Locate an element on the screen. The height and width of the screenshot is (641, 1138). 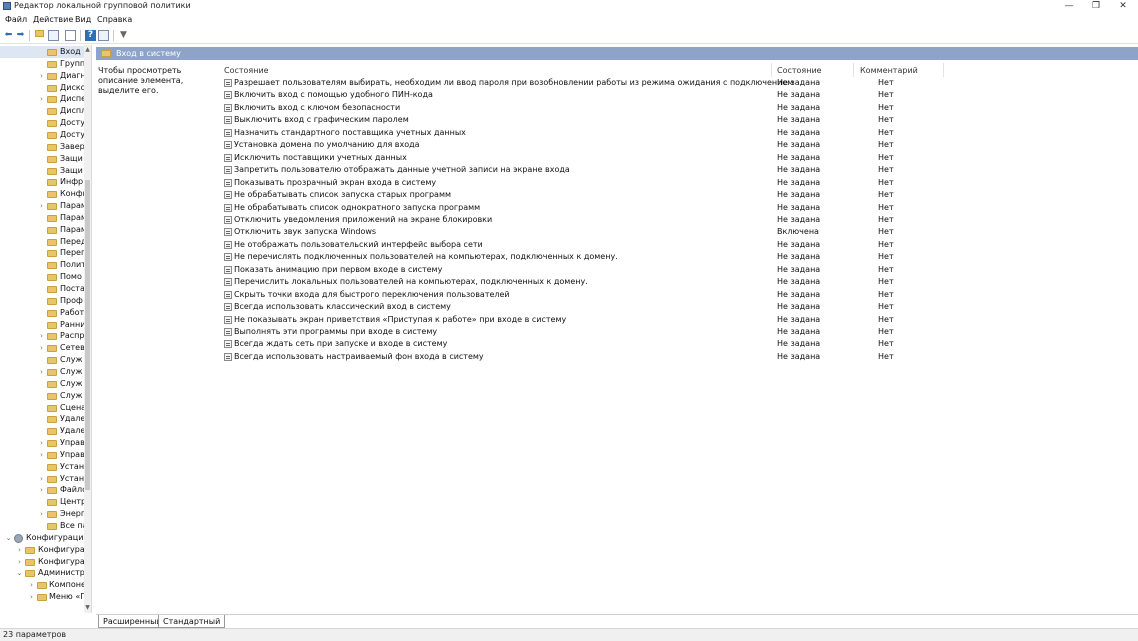
menu-help: Справка is located at coordinates (114, 19).